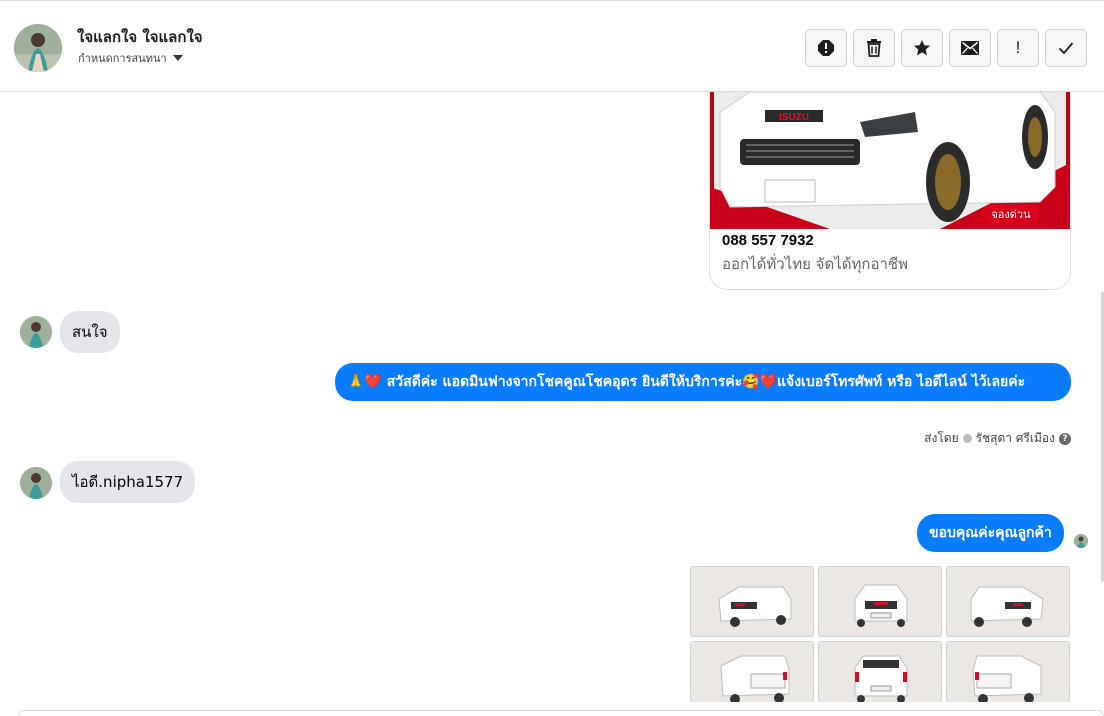  I want to click on star-icon, so click(922, 48).